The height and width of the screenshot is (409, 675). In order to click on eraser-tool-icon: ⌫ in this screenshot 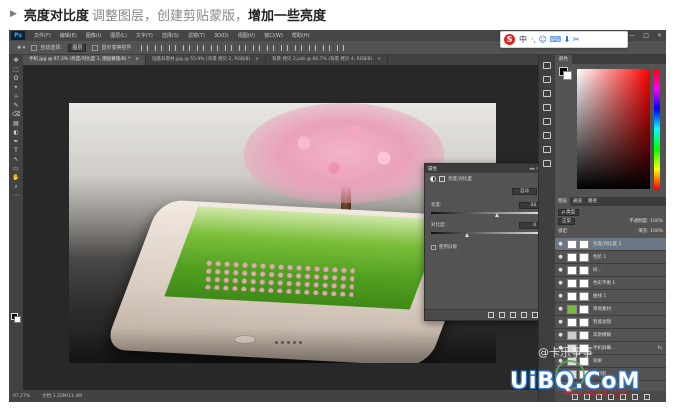, I will do `click(16, 115)`.